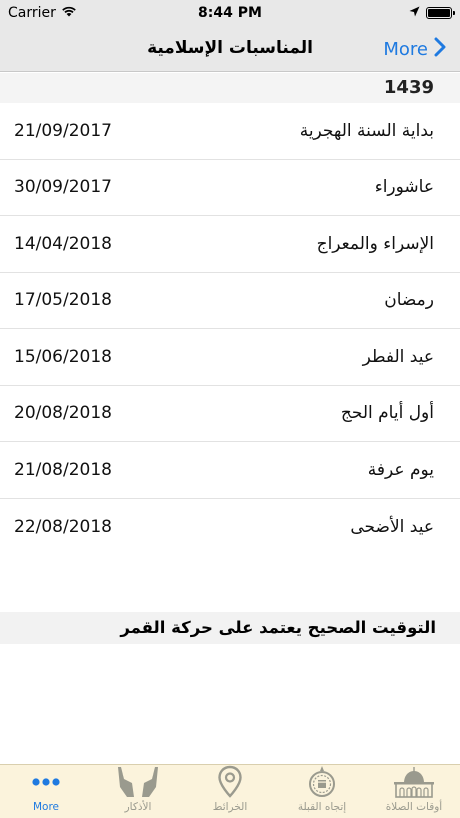 The height and width of the screenshot is (818, 460). What do you see at coordinates (366, 130) in the screenshot?
I see `event-name: بداية السنة الهجرية` at bounding box center [366, 130].